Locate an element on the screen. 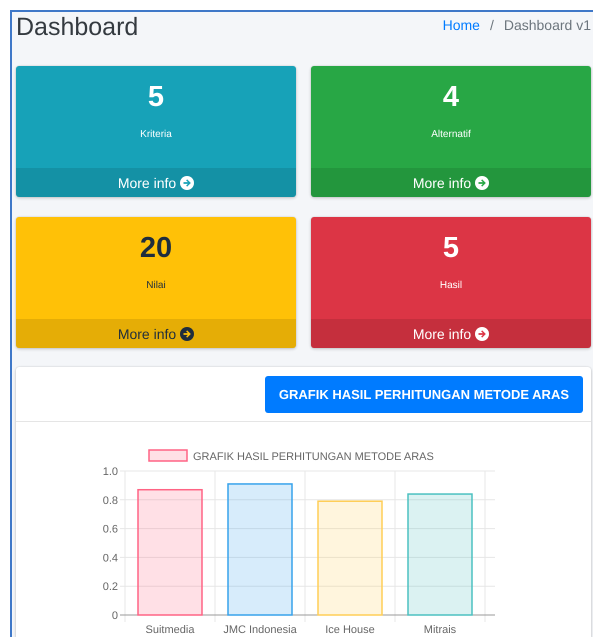 The image size is (593, 639). stat-label: Alternatif is located at coordinates (451, 134).